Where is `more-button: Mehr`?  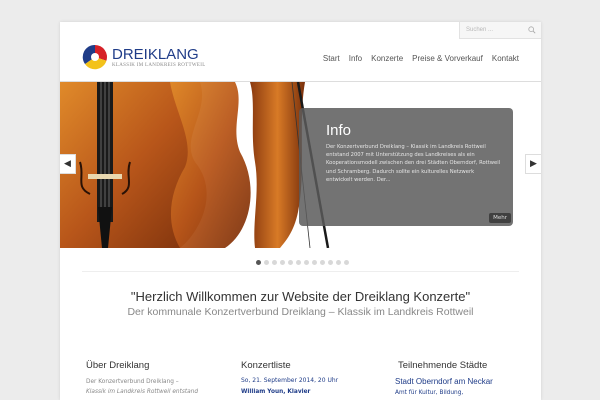 more-button: Mehr is located at coordinates (500, 218).